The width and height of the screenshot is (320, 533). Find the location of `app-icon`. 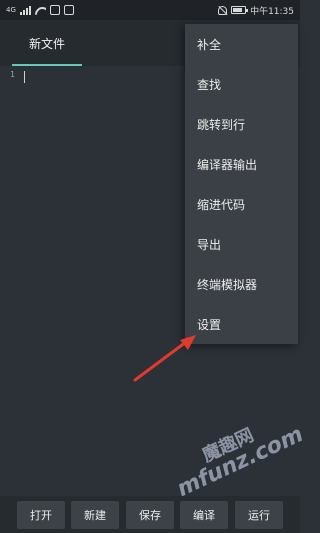

app-icon is located at coordinates (68, 10).